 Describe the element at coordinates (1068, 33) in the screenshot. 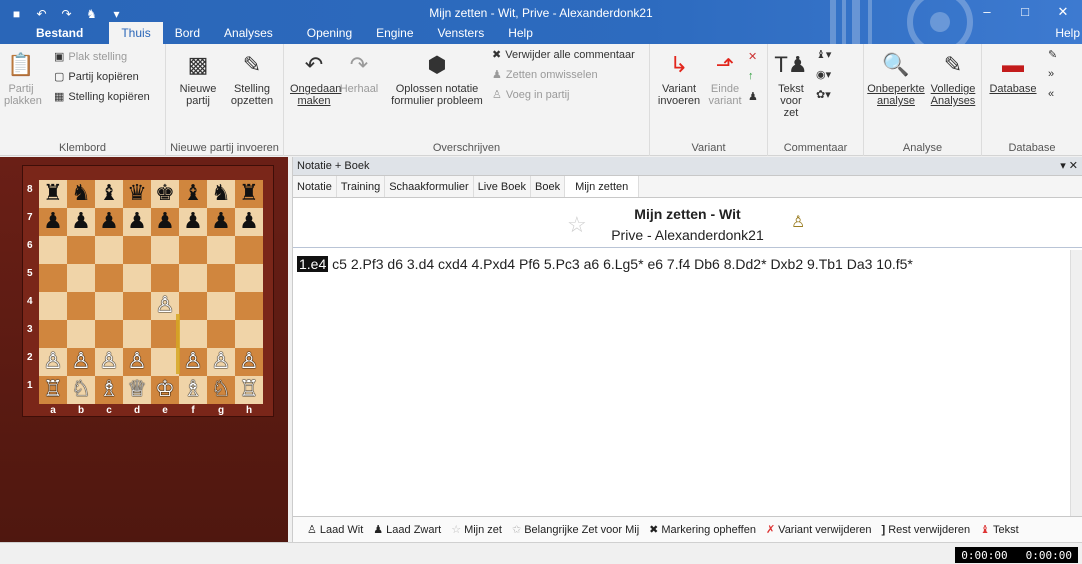

I see `help-link: Help` at that location.